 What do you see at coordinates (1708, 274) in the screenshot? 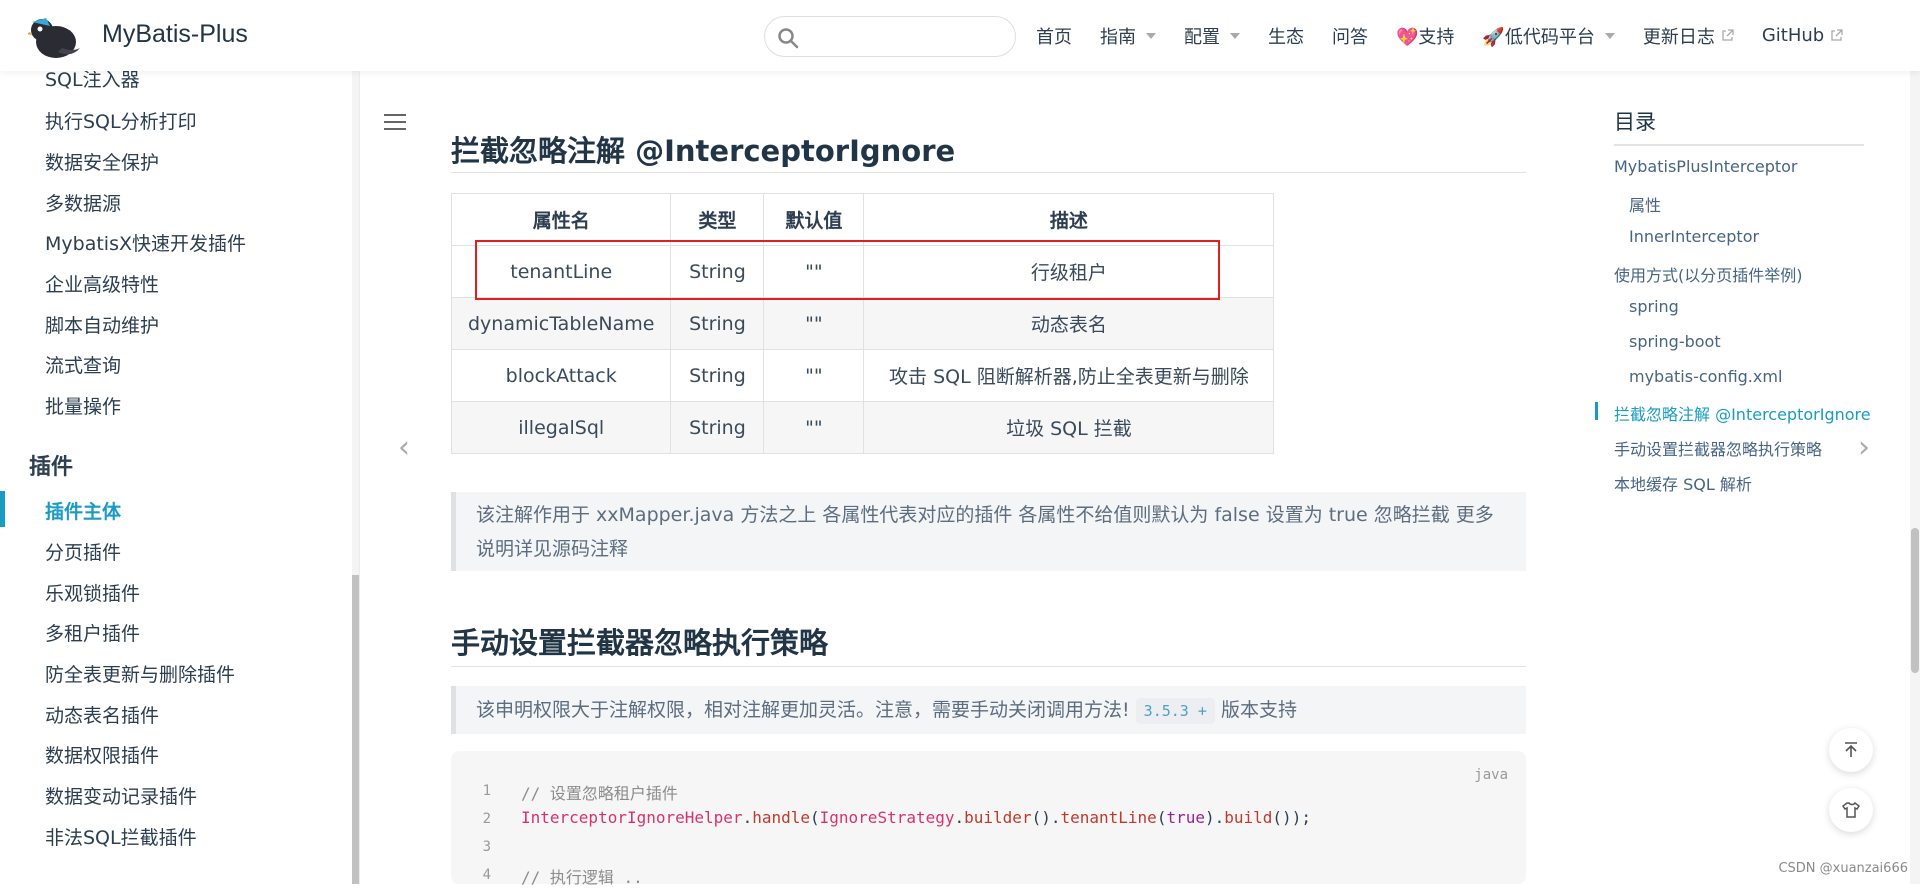
I see `toc-item: 使用方式(以分页插件举例)` at bounding box center [1708, 274].